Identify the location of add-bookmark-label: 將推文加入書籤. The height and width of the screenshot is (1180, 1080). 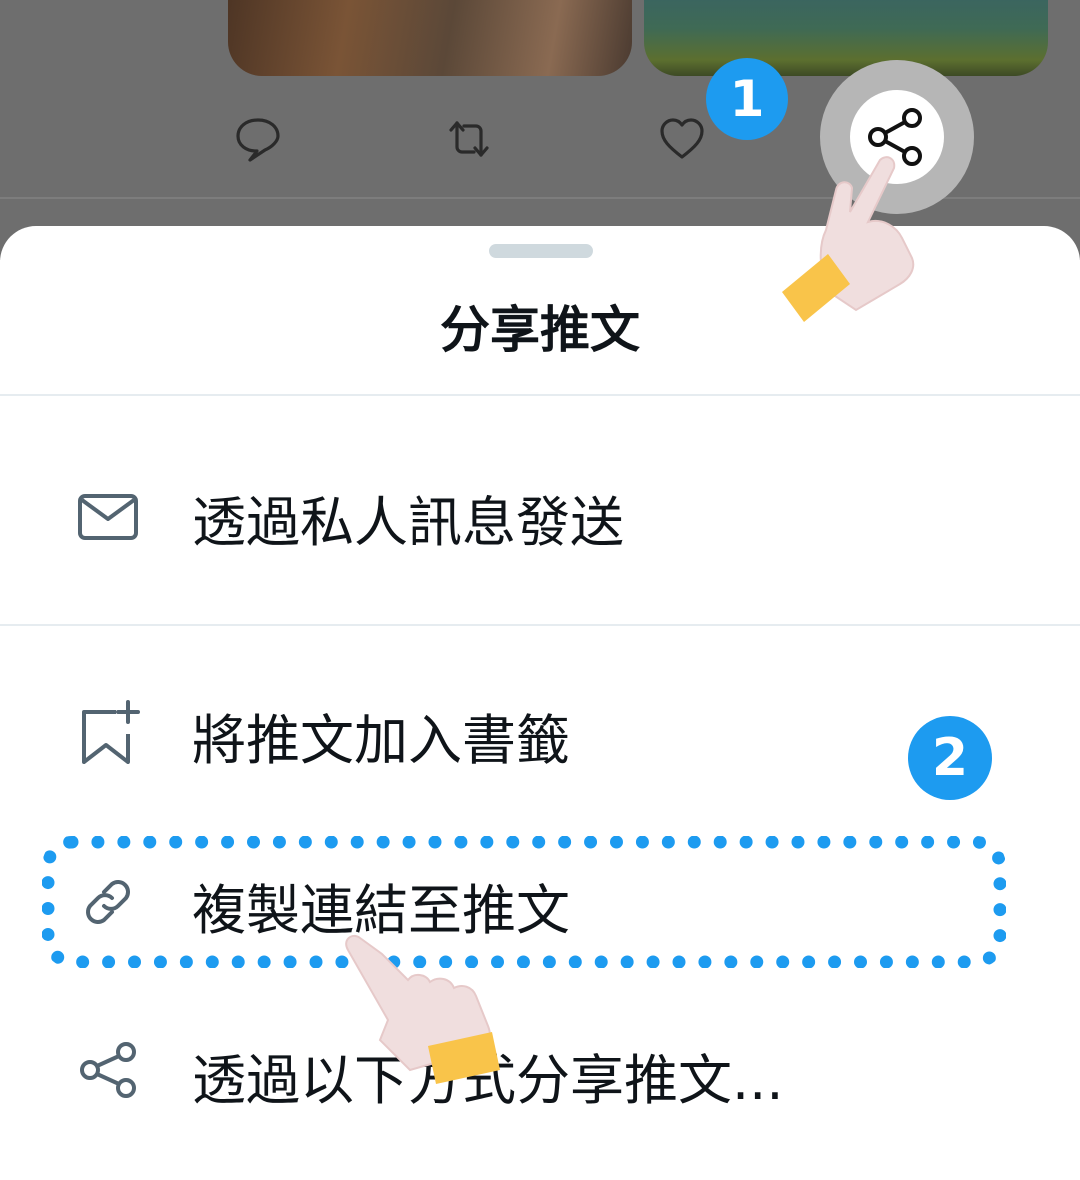
(381, 740).